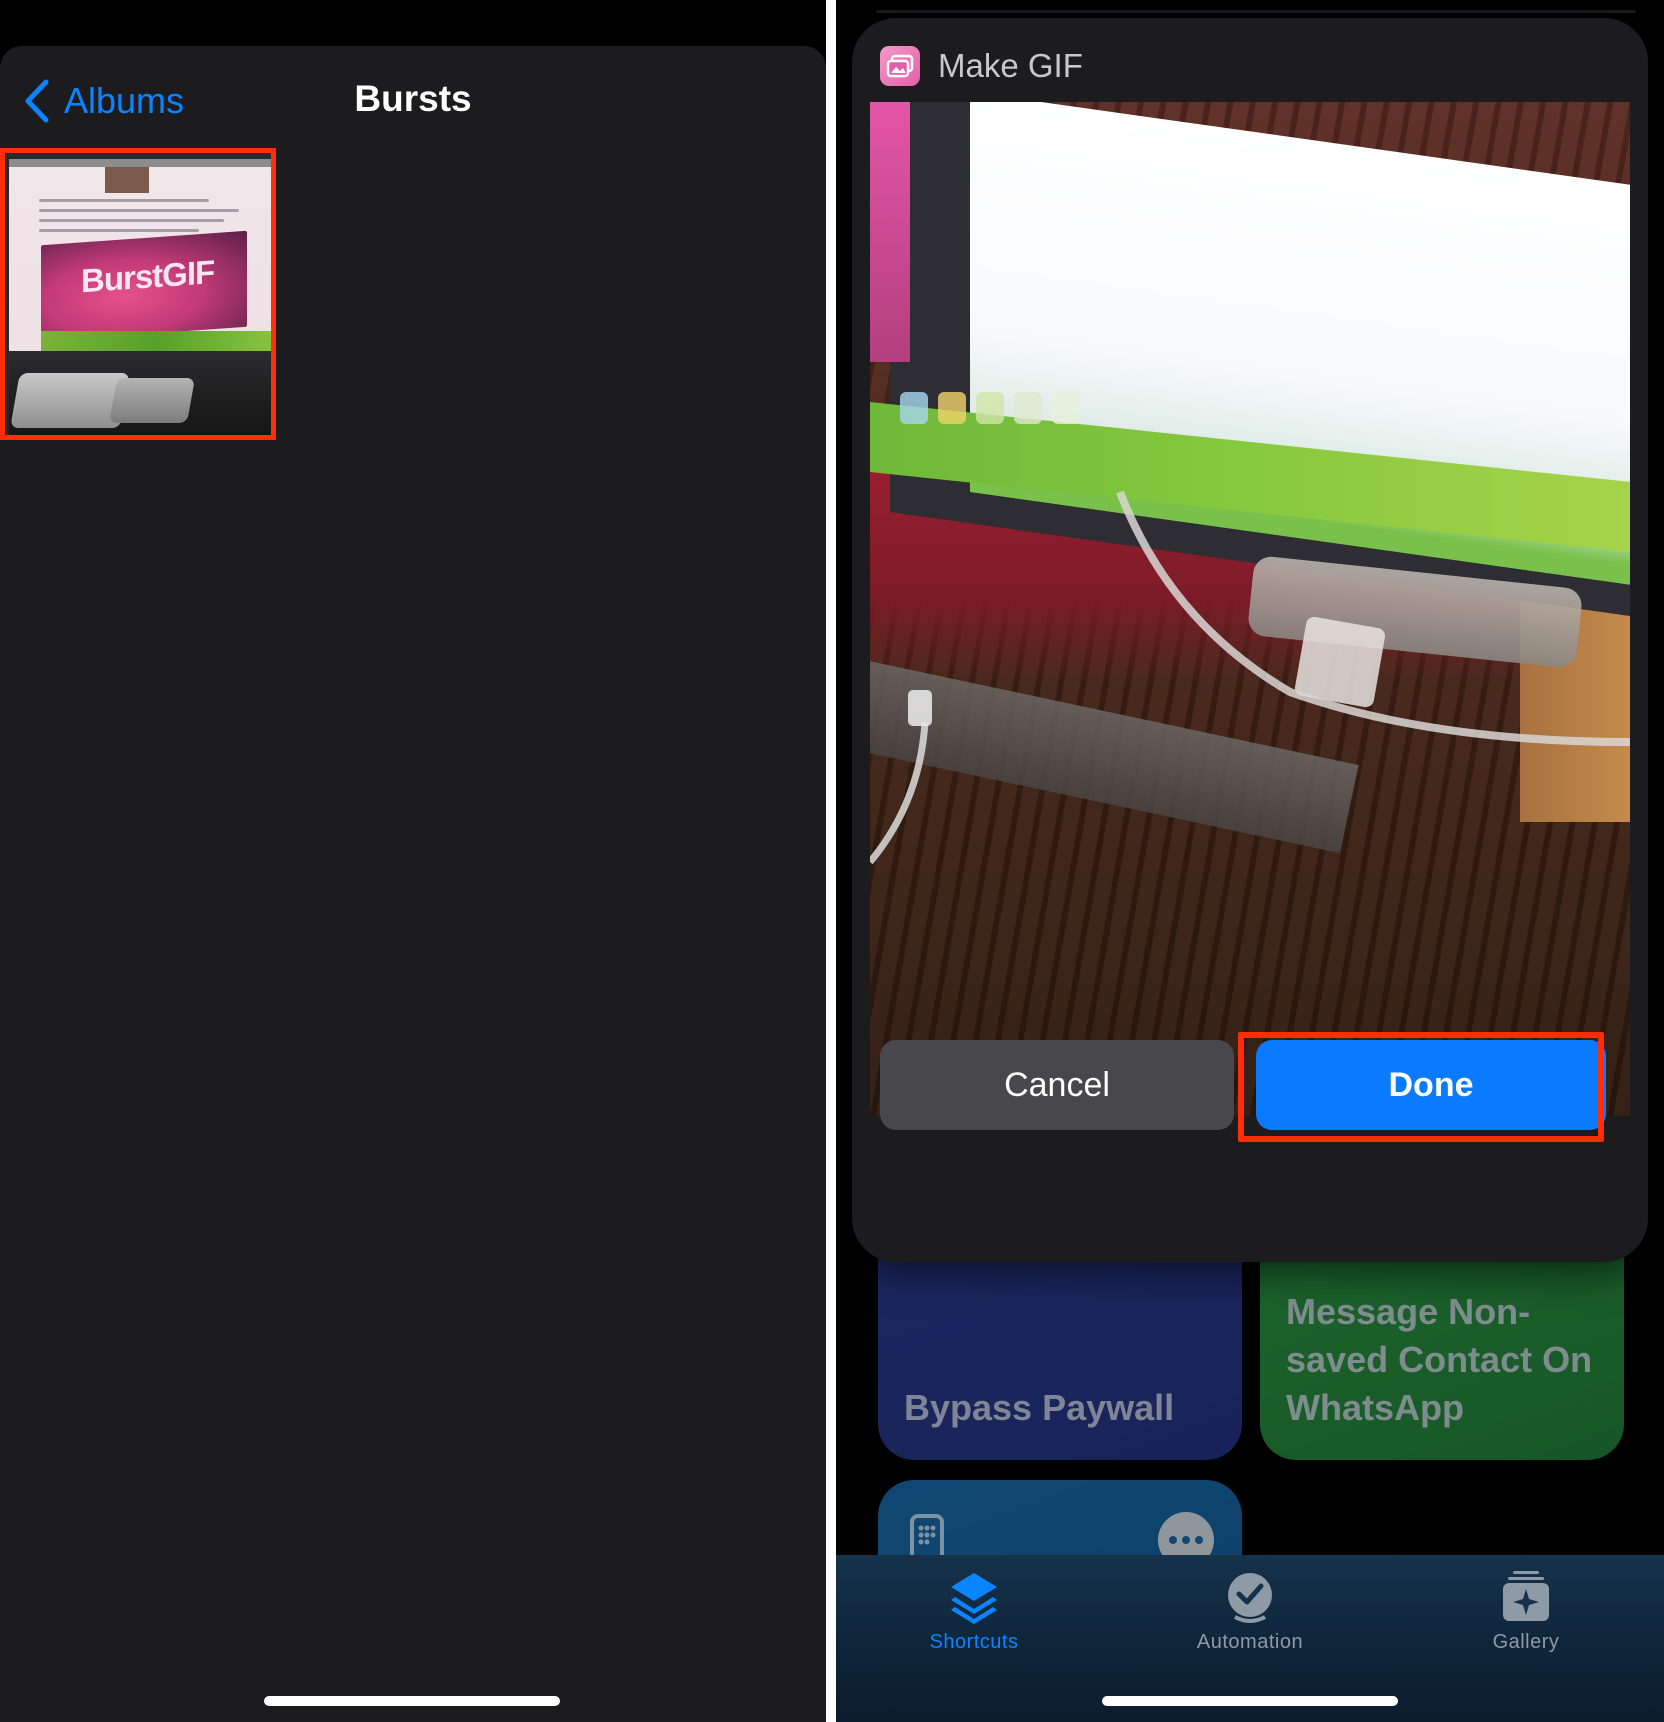  Describe the element at coordinates (900, 66) in the screenshot. I see `photos-stack-icon` at that location.